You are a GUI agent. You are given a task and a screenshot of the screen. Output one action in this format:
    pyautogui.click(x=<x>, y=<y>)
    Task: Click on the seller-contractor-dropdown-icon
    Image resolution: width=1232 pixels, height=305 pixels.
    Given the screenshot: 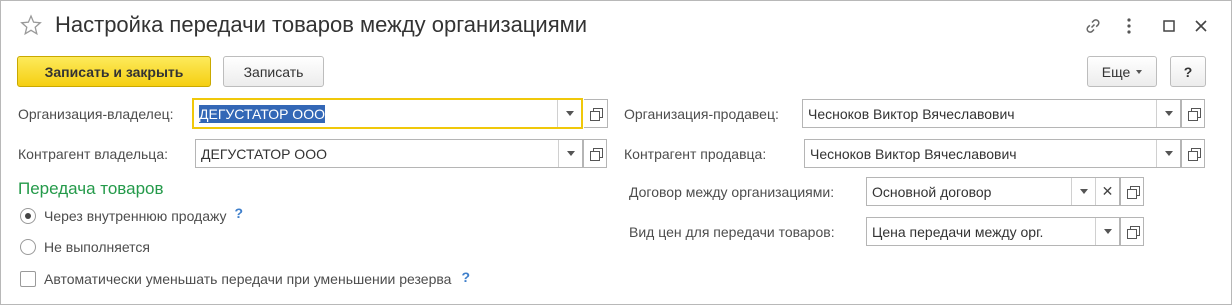 What is the action you would take?
    pyautogui.click(x=1168, y=153)
    